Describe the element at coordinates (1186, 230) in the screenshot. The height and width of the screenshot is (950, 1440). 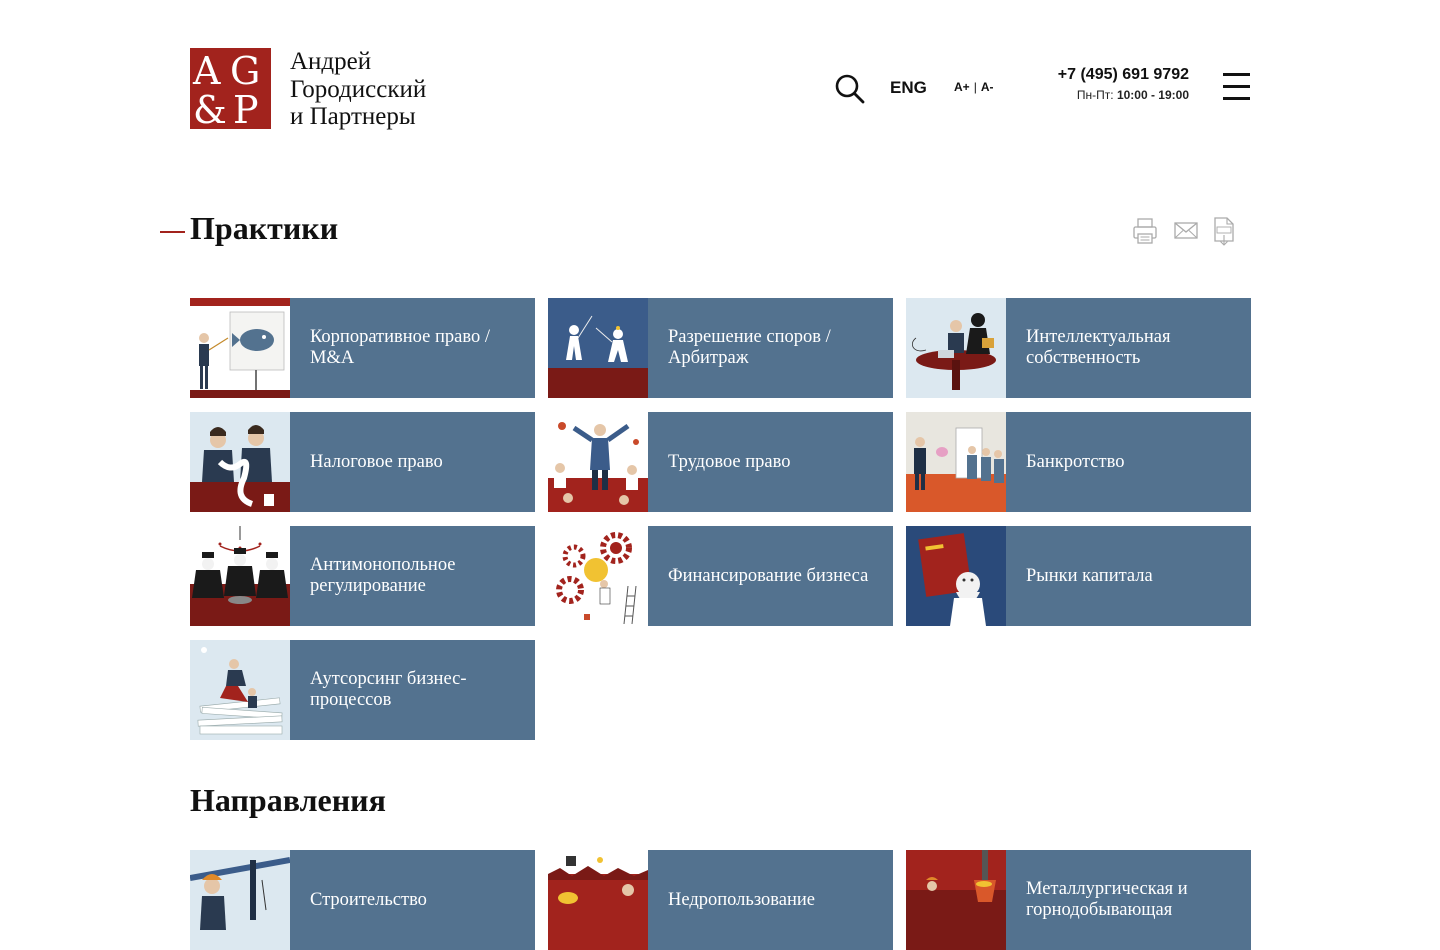
I see `email-icon` at that location.